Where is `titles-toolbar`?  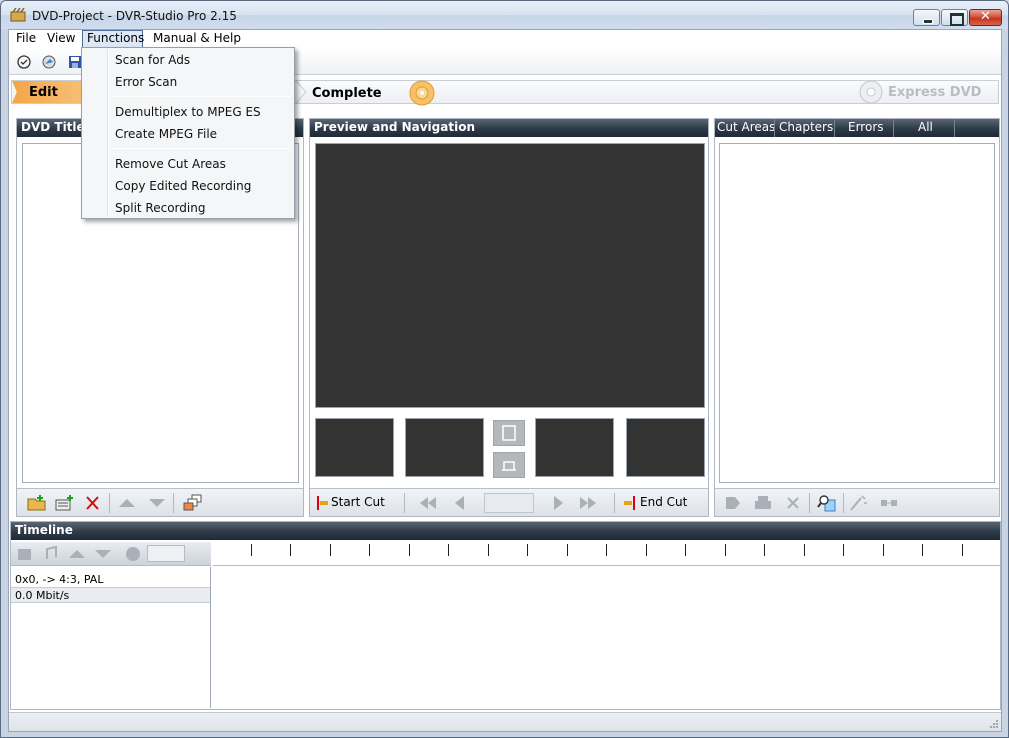
titles-toolbar is located at coordinates (160, 502).